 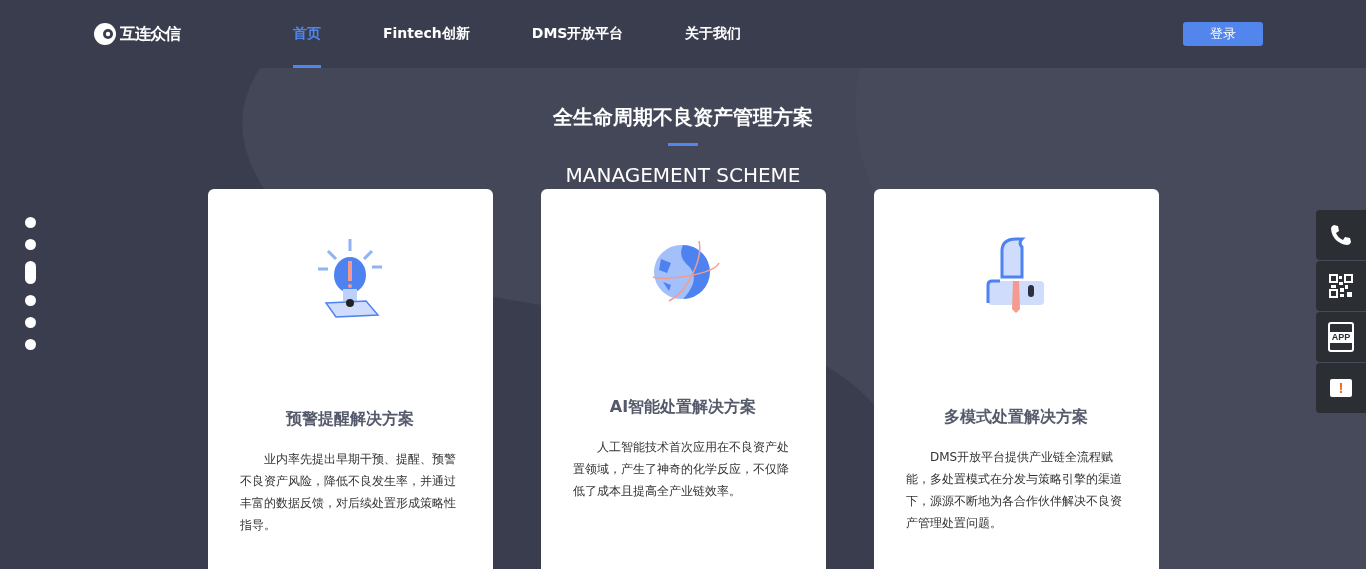 I want to click on login-button: 登录, so click(x=1223, y=34).